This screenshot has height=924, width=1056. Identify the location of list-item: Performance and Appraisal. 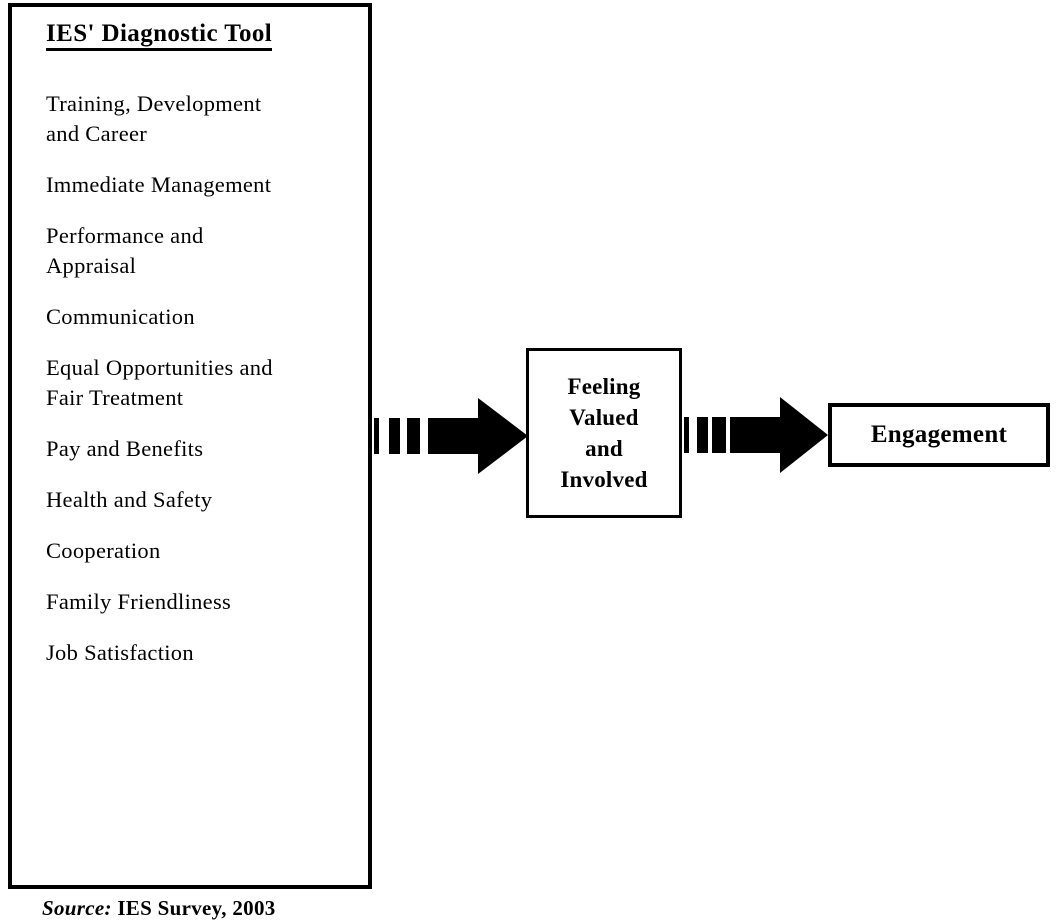
(125, 250).